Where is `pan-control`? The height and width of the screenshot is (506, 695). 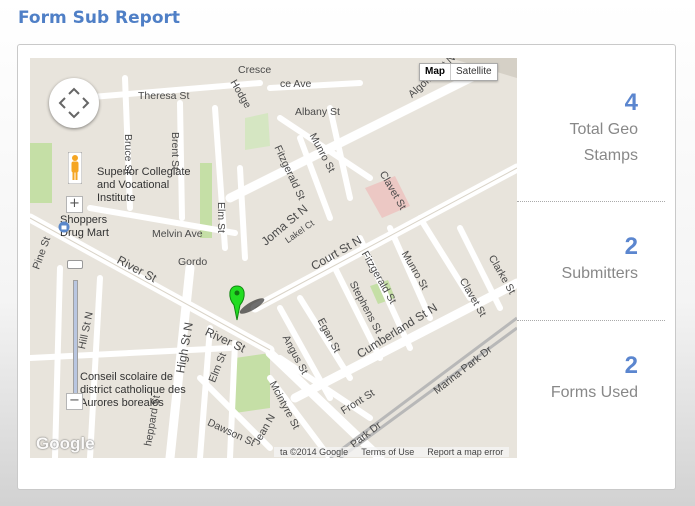
pan-control is located at coordinates (74, 103).